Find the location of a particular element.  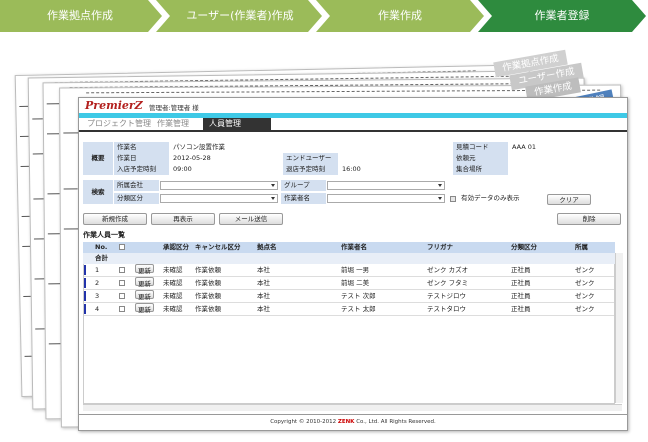

category-label: 分類区分 is located at coordinates (136, 198).